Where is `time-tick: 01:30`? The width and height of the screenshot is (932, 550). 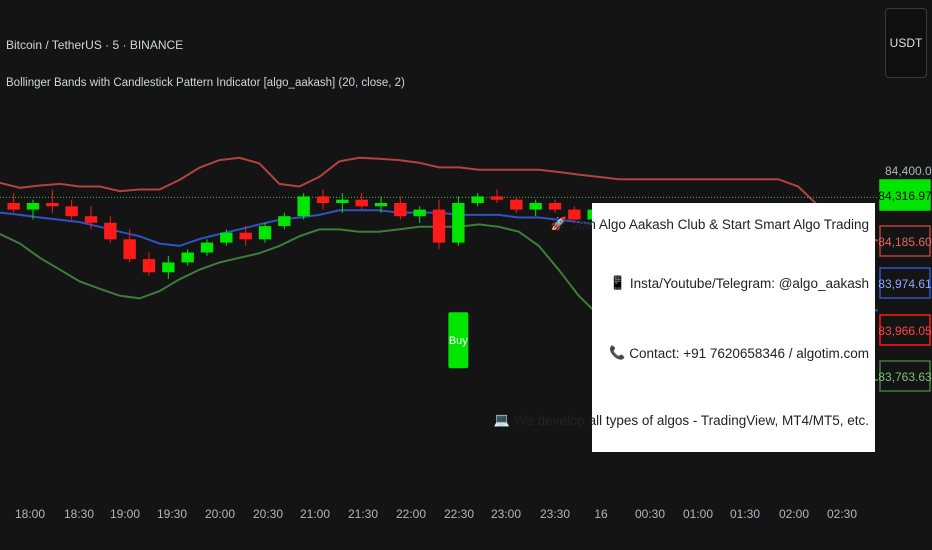 time-tick: 01:30 is located at coordinates (745, 514).